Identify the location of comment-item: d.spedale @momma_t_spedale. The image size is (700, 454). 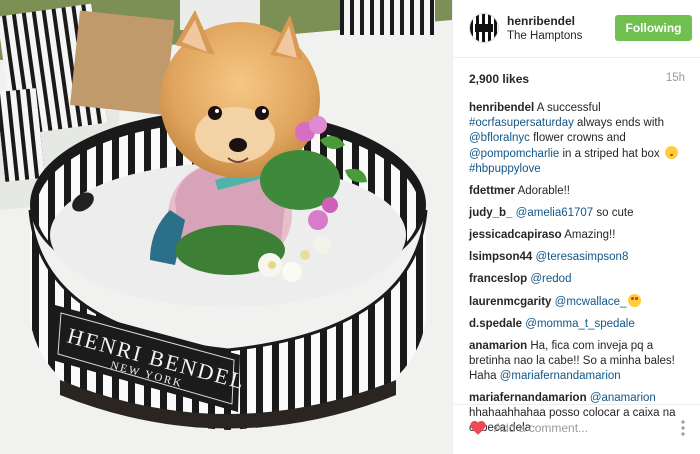
(576, 324).